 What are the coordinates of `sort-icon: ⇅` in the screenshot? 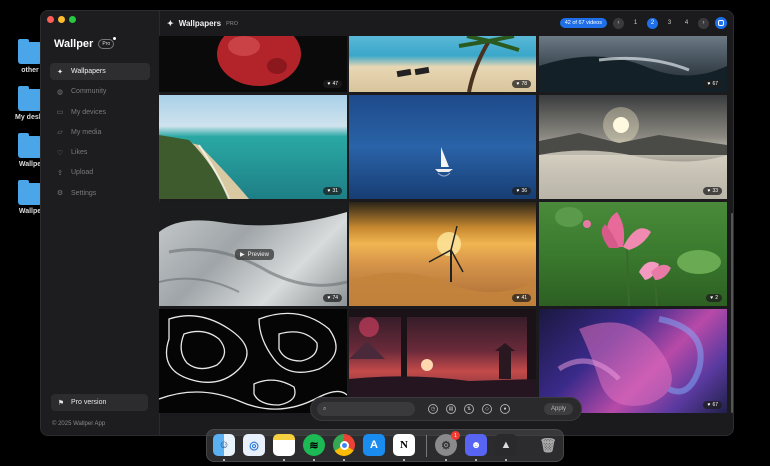 It's located at (469, 409).